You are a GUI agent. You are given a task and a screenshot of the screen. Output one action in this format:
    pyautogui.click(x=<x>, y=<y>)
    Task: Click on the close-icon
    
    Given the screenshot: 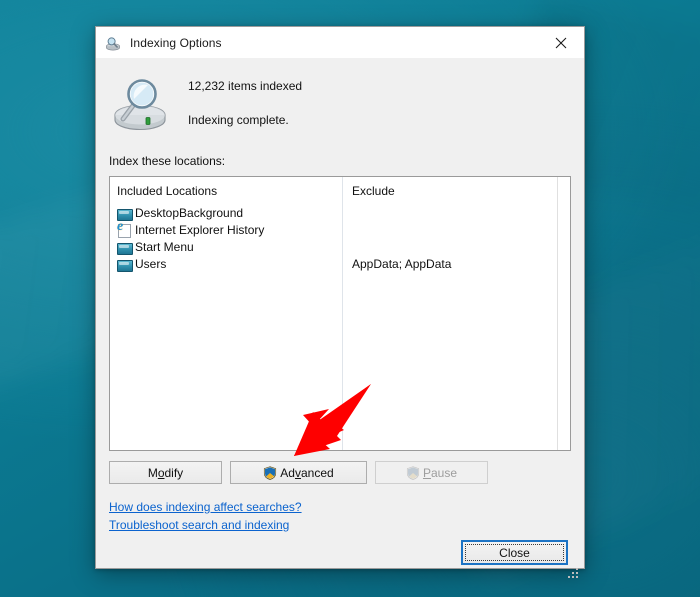 What is the action you would take?
    pyautogui.click(x=561, y=42)
    